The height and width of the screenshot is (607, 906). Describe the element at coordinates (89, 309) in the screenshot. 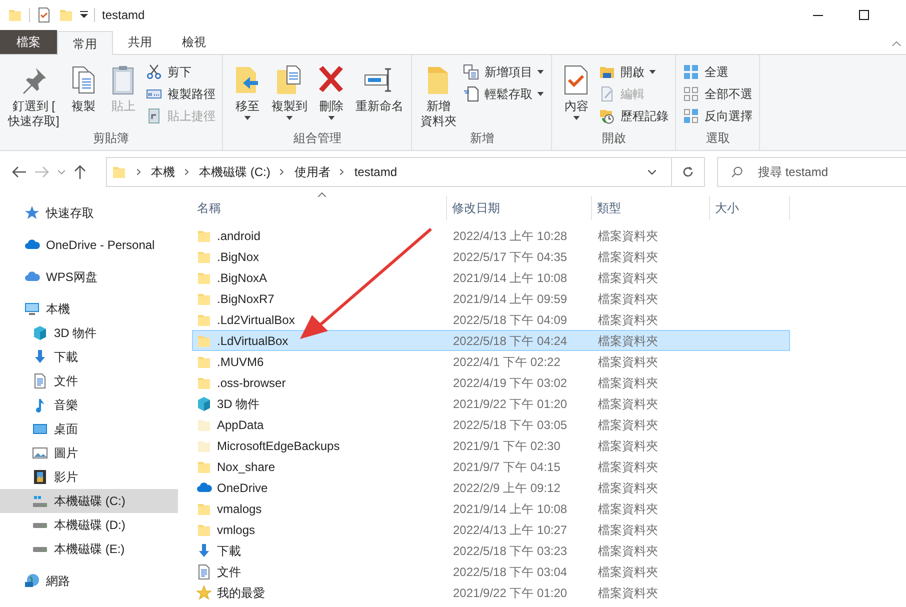

I see `nav-item: 本機` at that location.